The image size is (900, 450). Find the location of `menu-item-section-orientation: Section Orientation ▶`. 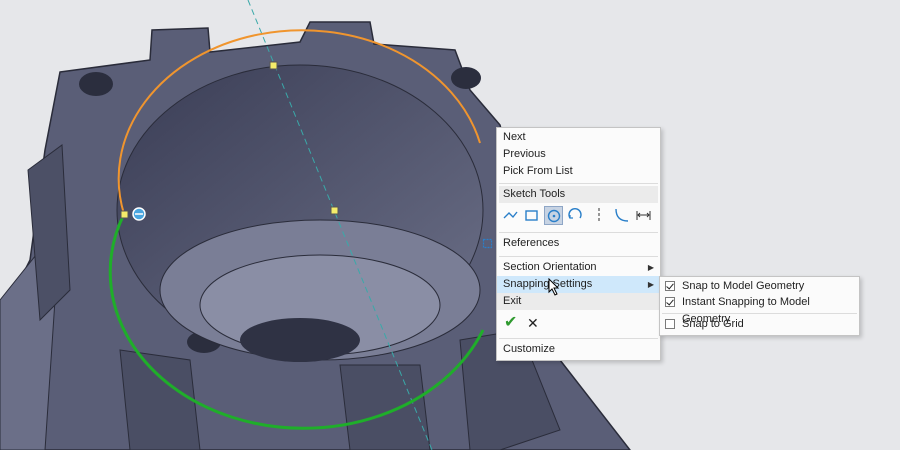

menu-item-section-orientation: Section Orientation ▶ is located at coordinates (578, 267).